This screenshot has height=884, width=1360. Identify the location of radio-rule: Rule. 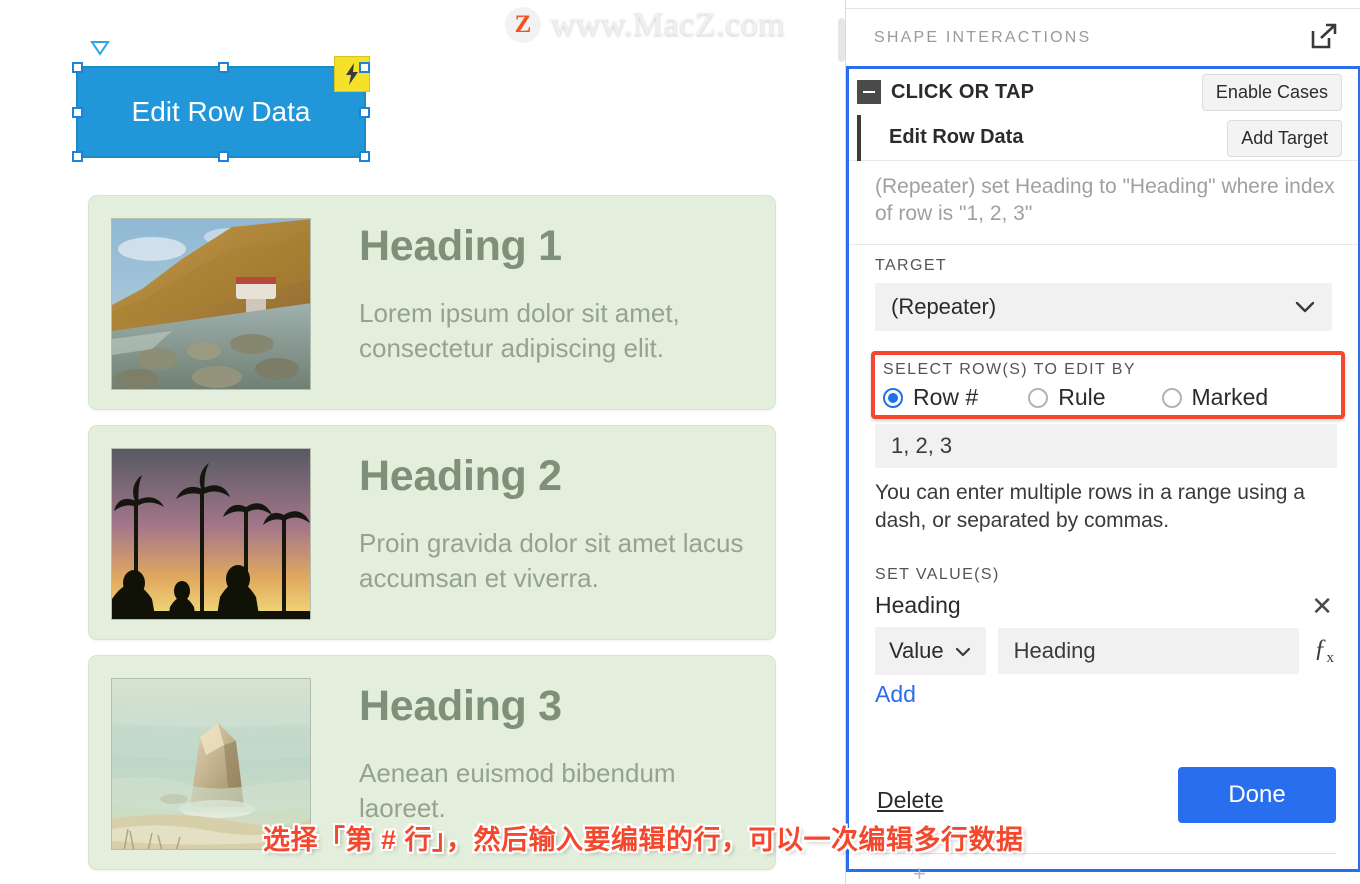
(1067, 397).